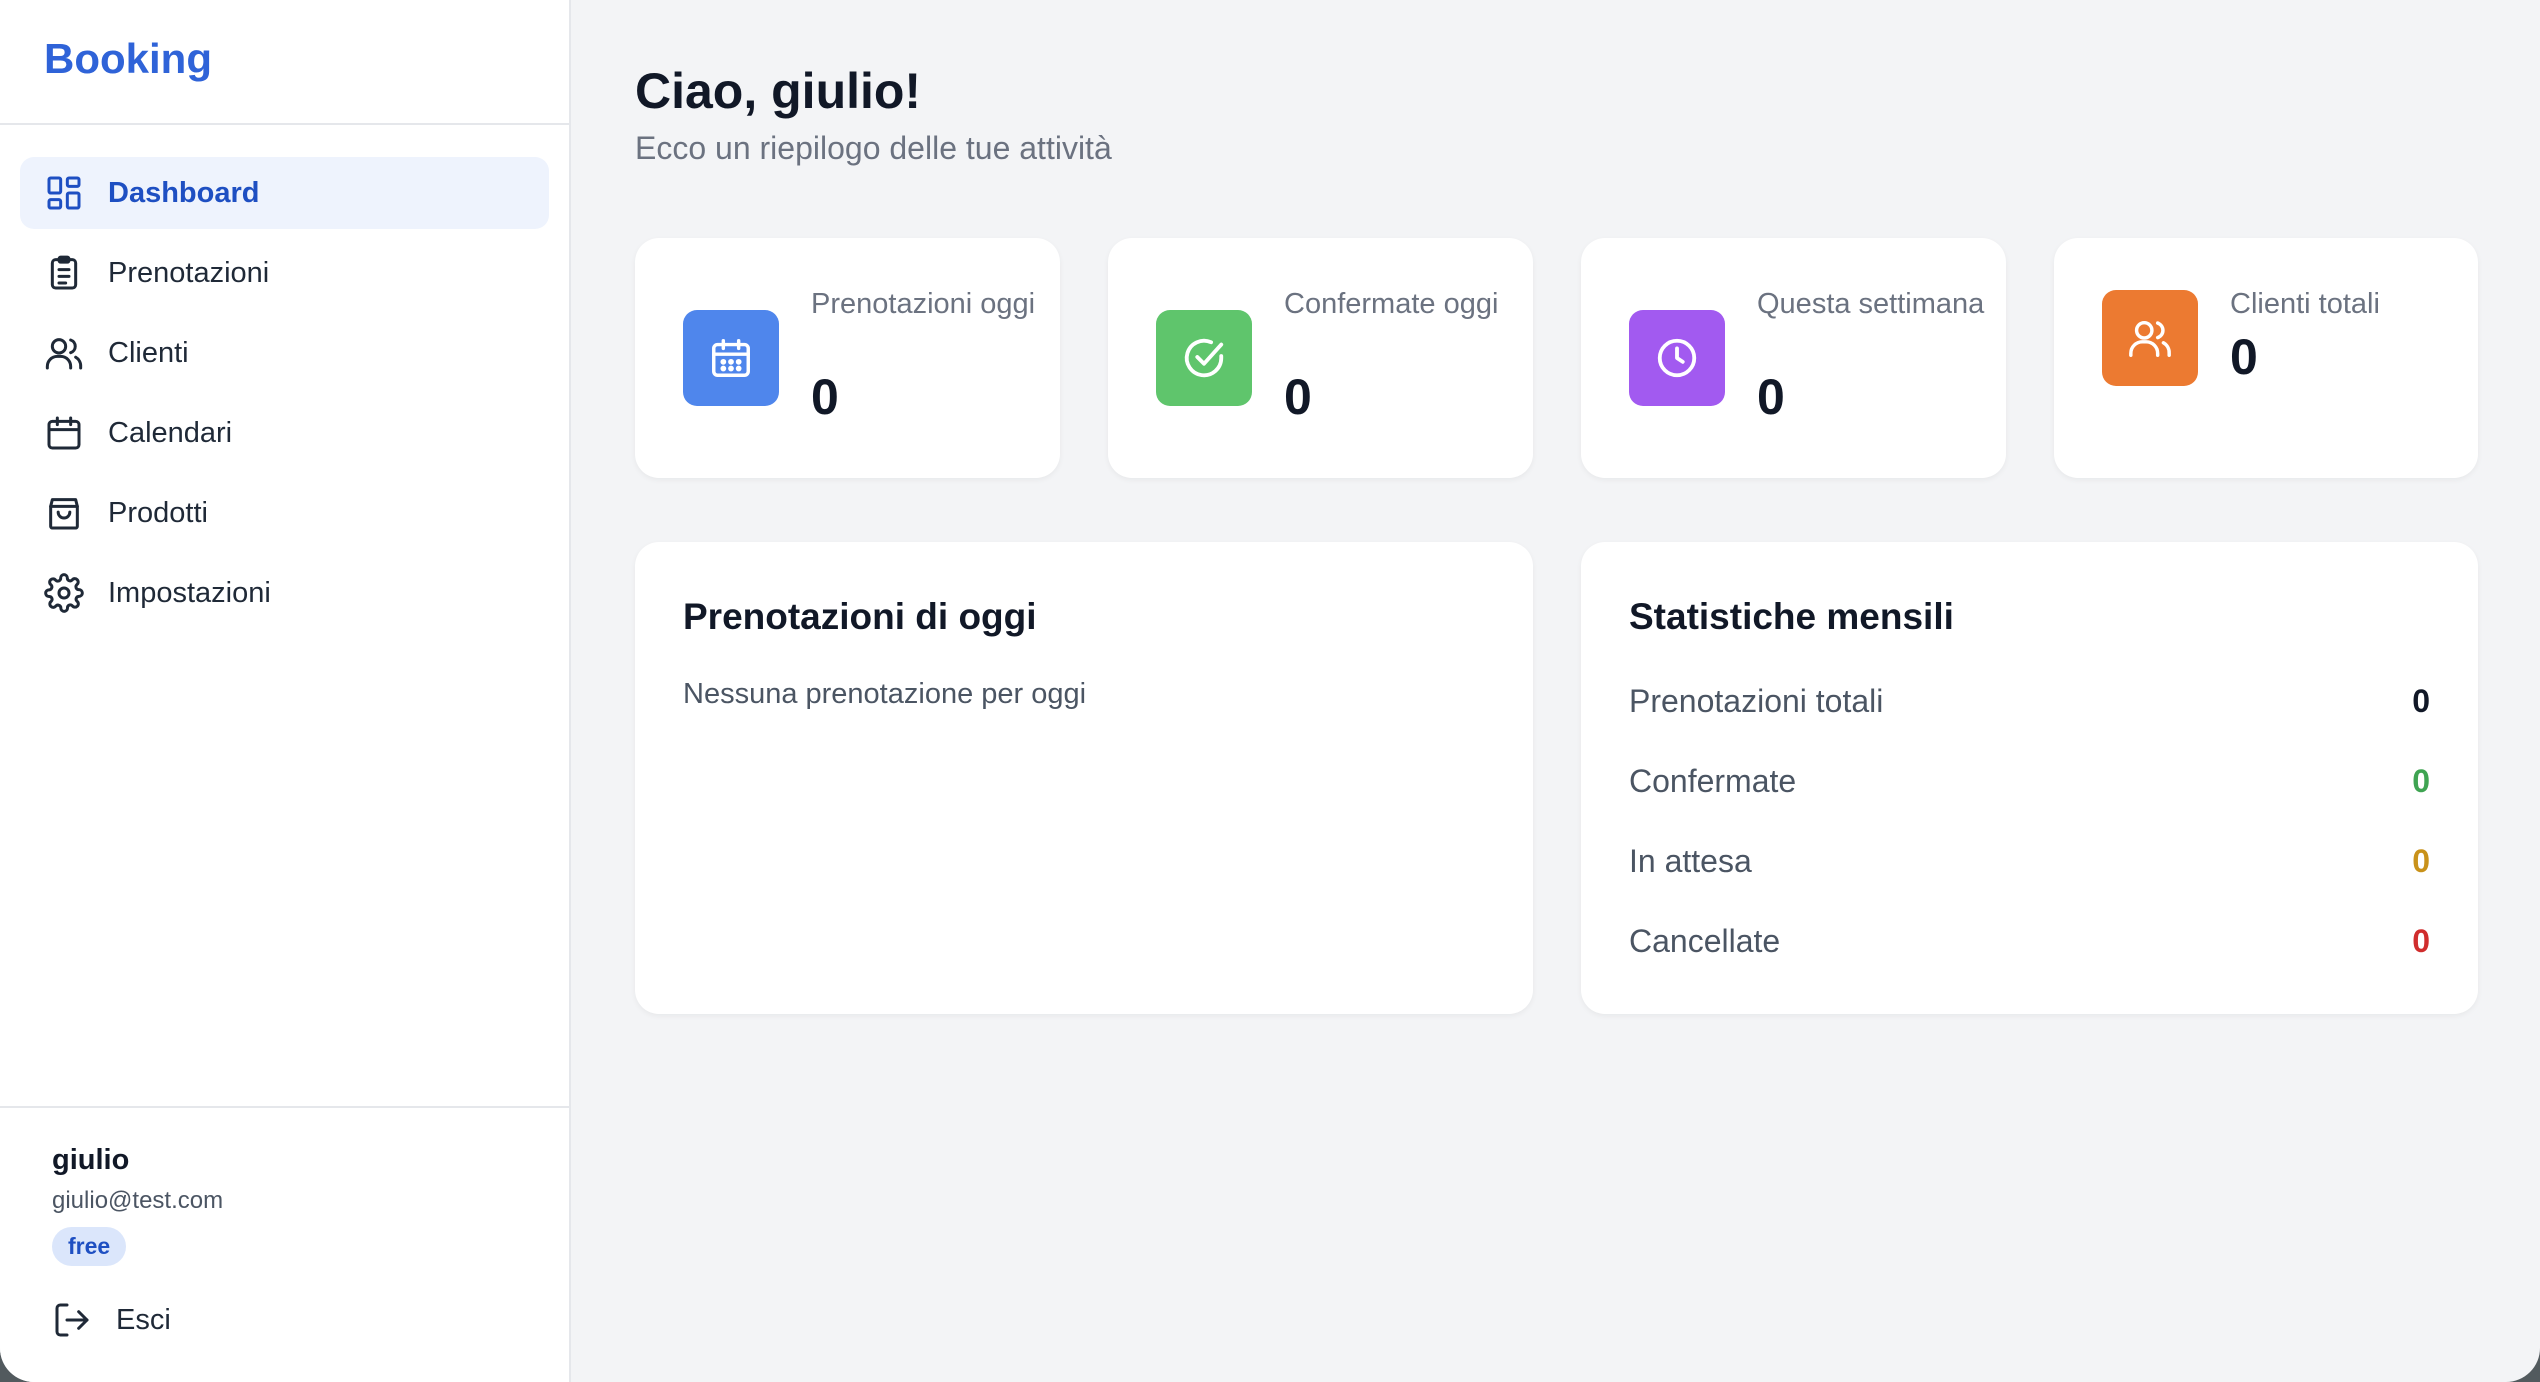 The image size is (2540, 1382). What do you see at coordinates (2029, 701) in the screenshot?
I see `monthly-stat-row: Prenotazioni totali 0` at bounding box center [2029, 701].